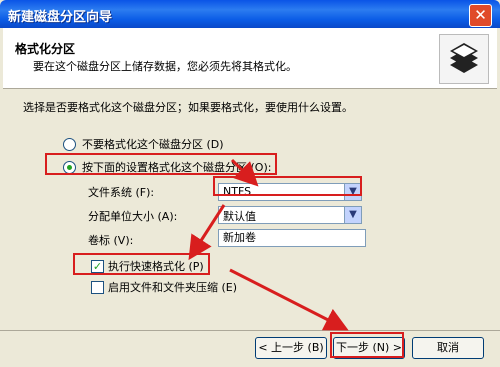 This screenshot has height=367, width=500. Describe the element at coordinates (207, 232) in the screenshot. I see `arrow-to-quick-format` at that location.